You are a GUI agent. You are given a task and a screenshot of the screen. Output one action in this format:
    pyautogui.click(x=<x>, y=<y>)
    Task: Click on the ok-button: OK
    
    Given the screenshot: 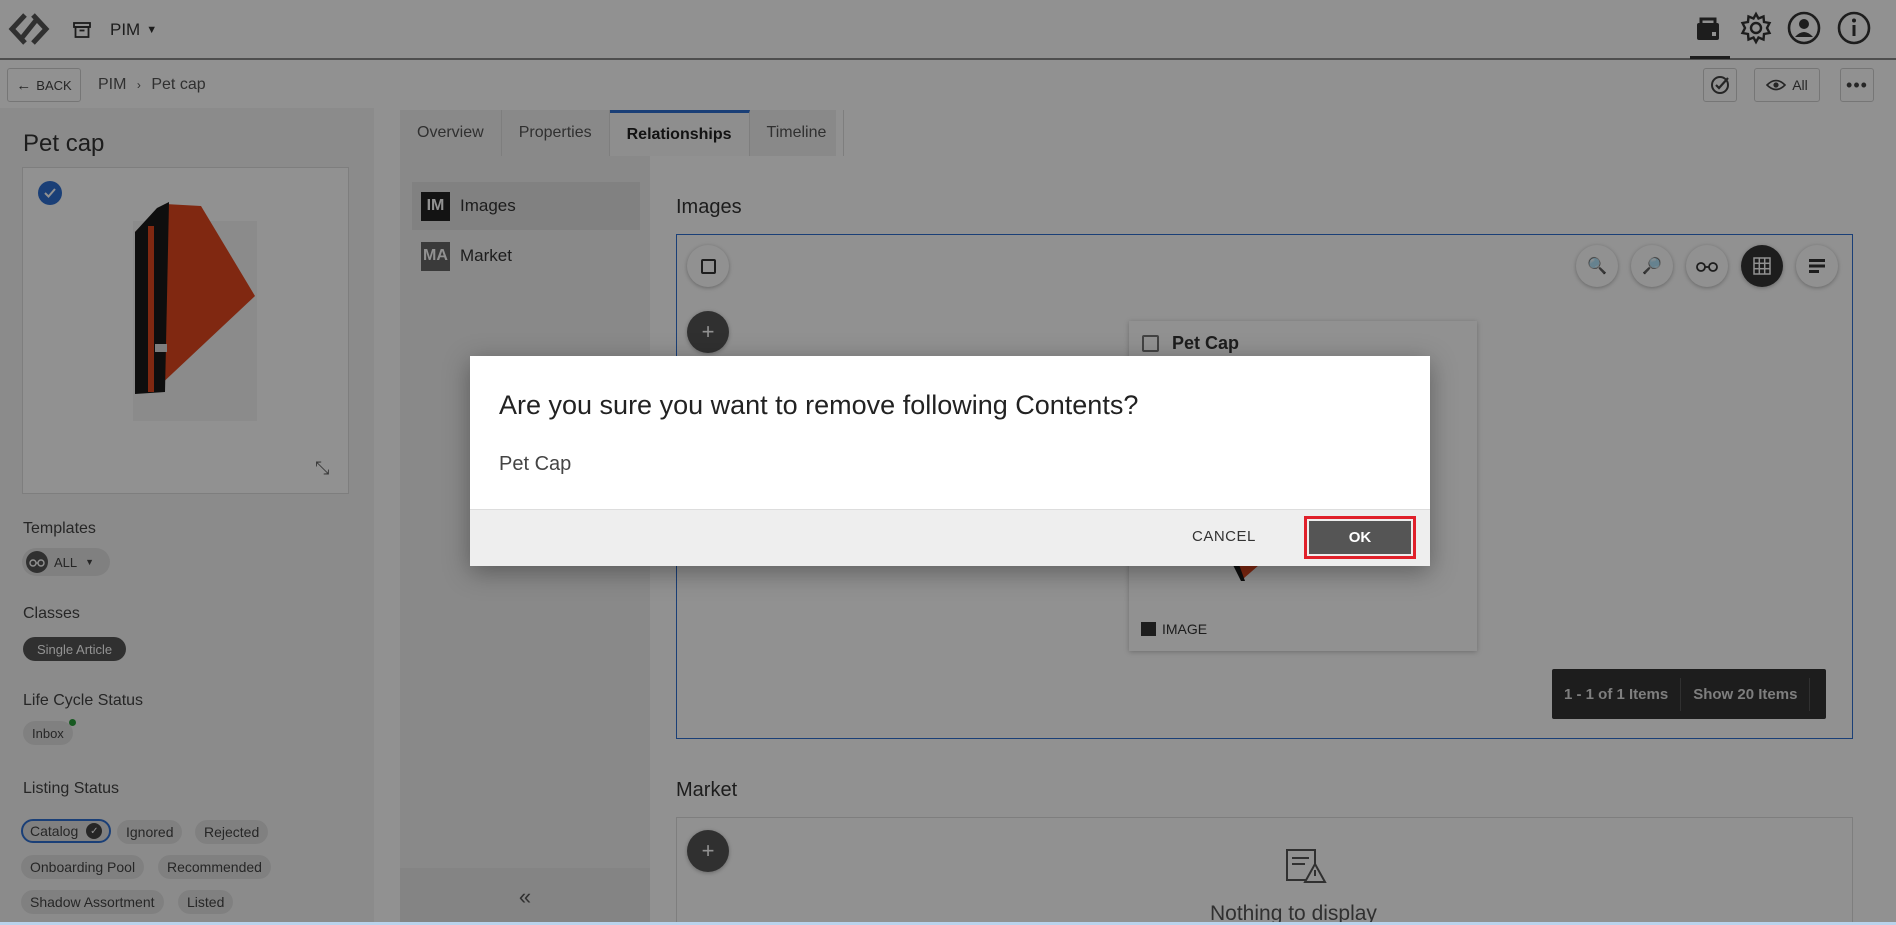 What is the action you would take?
    pyautogui.click(x=1360, y=537)
    